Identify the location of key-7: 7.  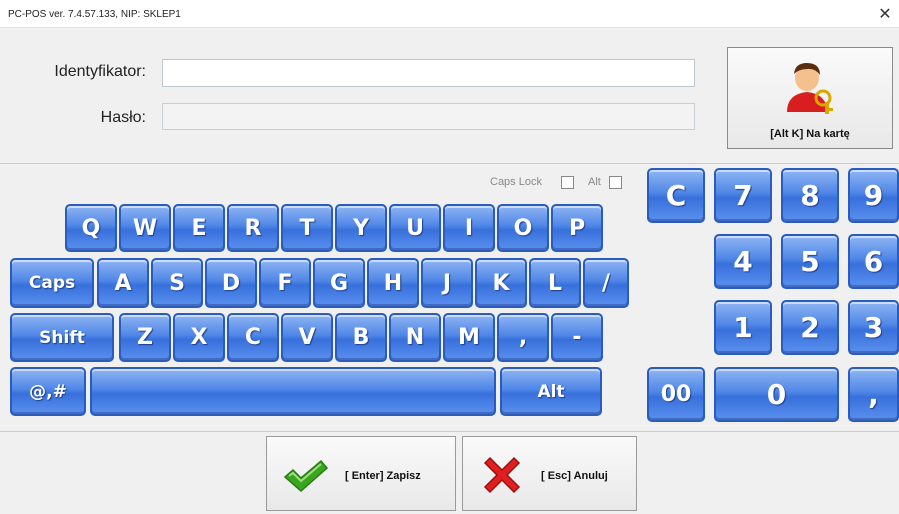
(743, 195).